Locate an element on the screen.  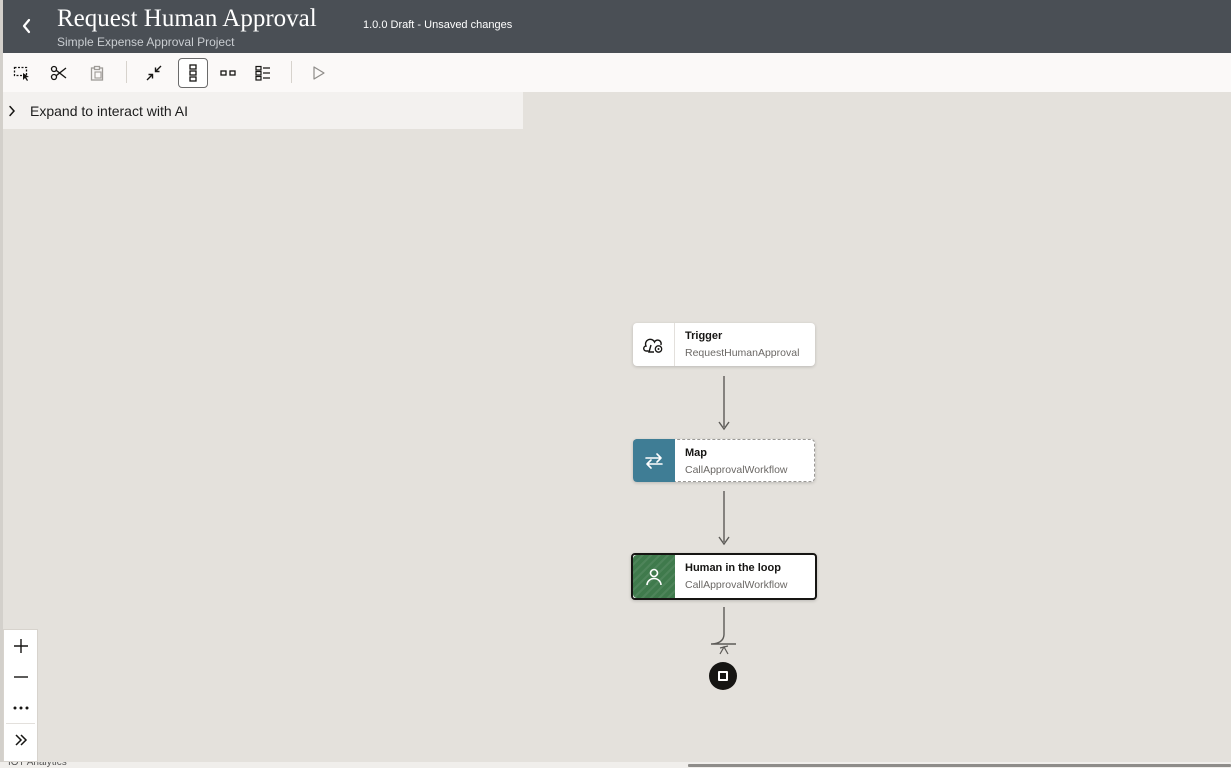
zoom-controls is located at coordinates (20, 695).